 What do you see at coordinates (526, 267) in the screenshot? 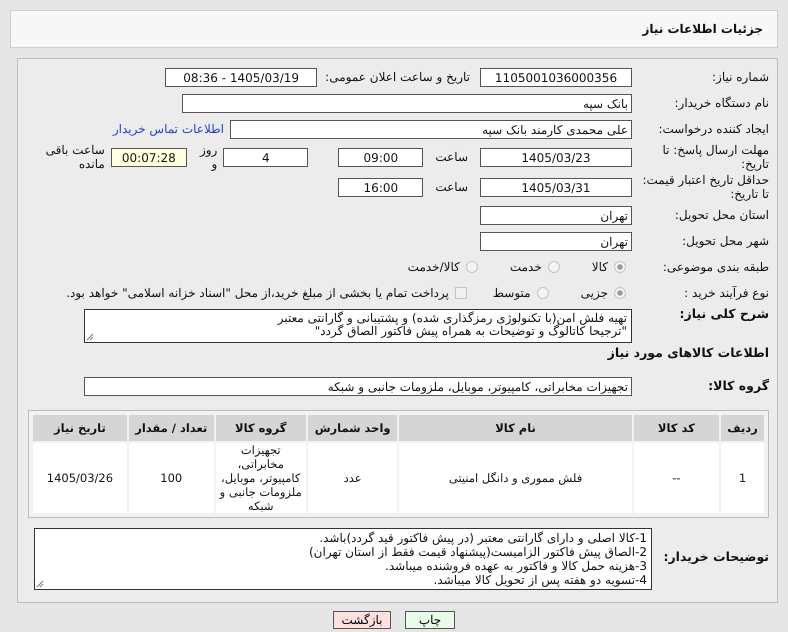
I see `radio-label: خدمت` at bounding box center [526, 267].